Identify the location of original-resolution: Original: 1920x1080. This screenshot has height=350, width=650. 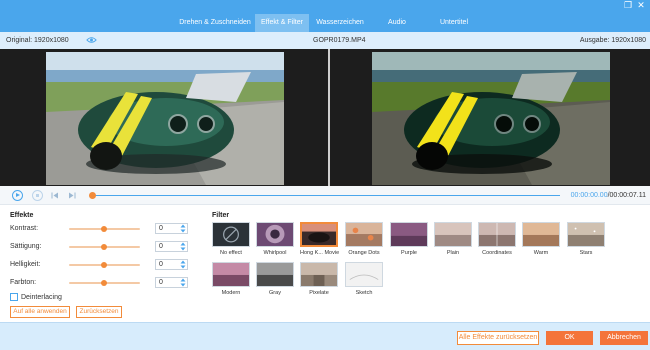
(37, 40).